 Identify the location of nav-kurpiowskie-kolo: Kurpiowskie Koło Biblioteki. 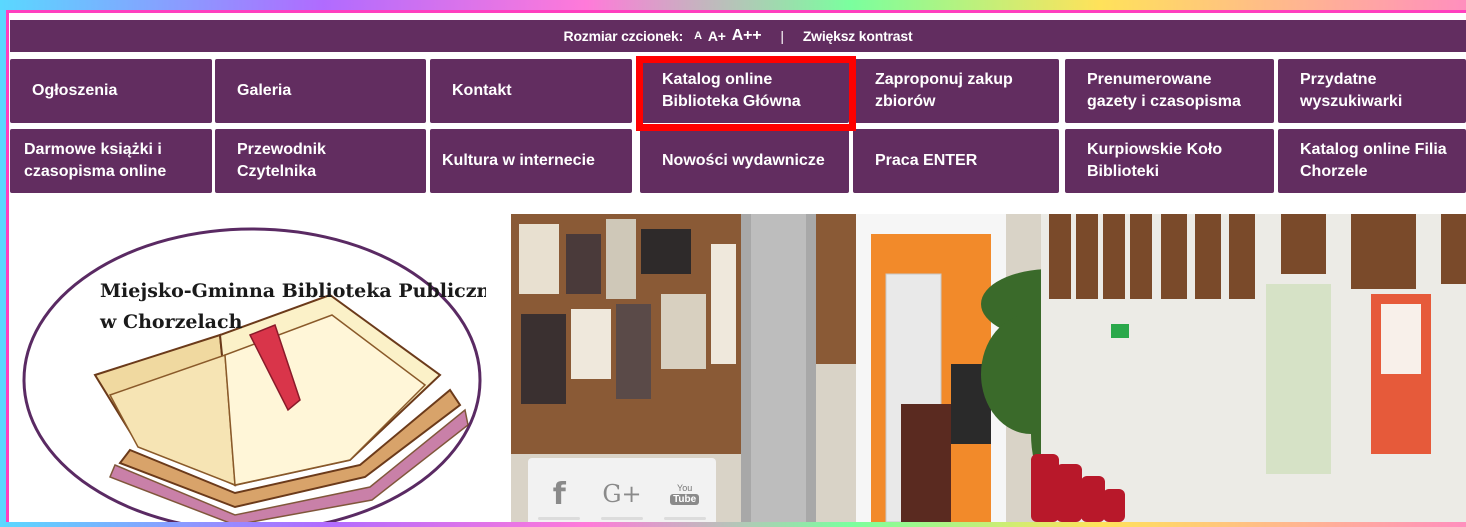
(1169, 161).